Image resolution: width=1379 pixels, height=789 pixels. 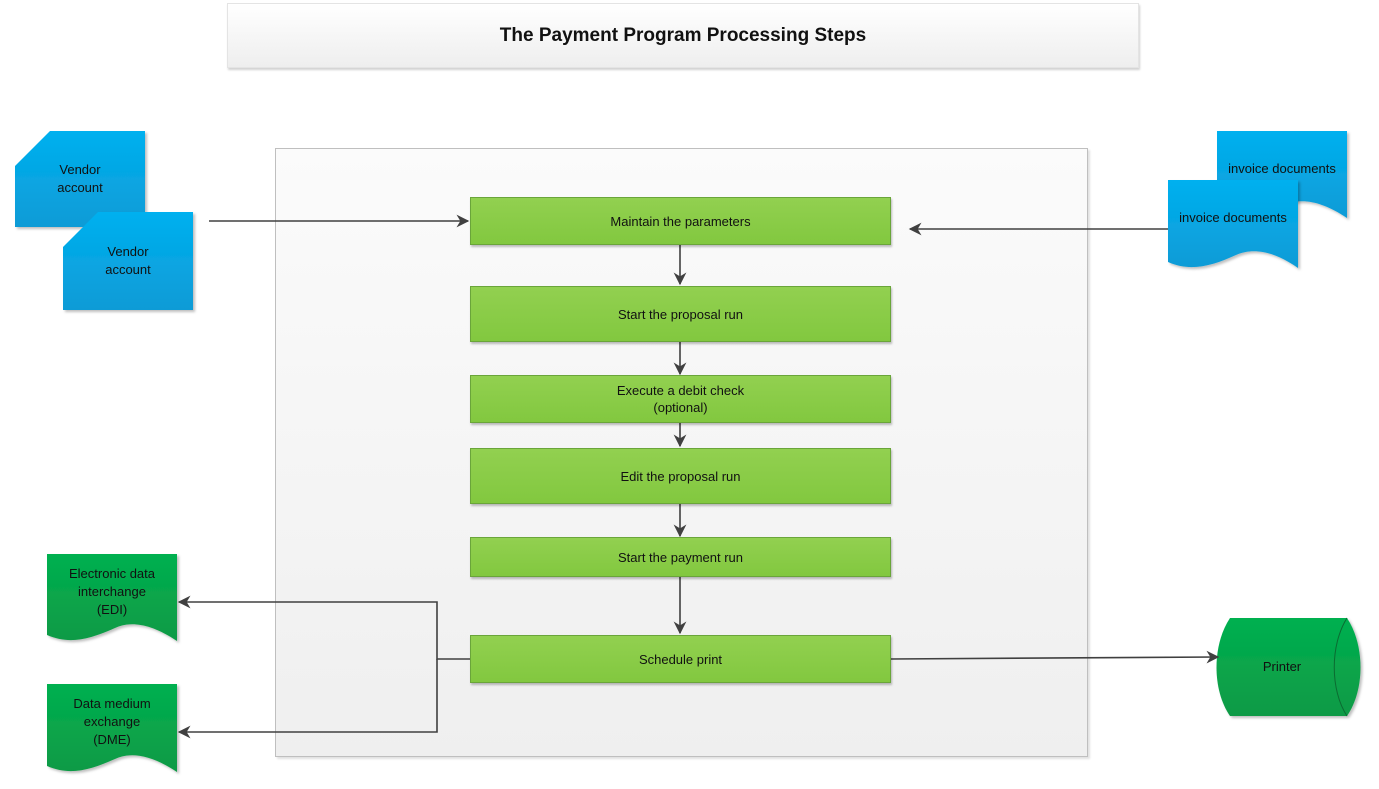 I want to click on dme-document, so click(x=112, y=728).